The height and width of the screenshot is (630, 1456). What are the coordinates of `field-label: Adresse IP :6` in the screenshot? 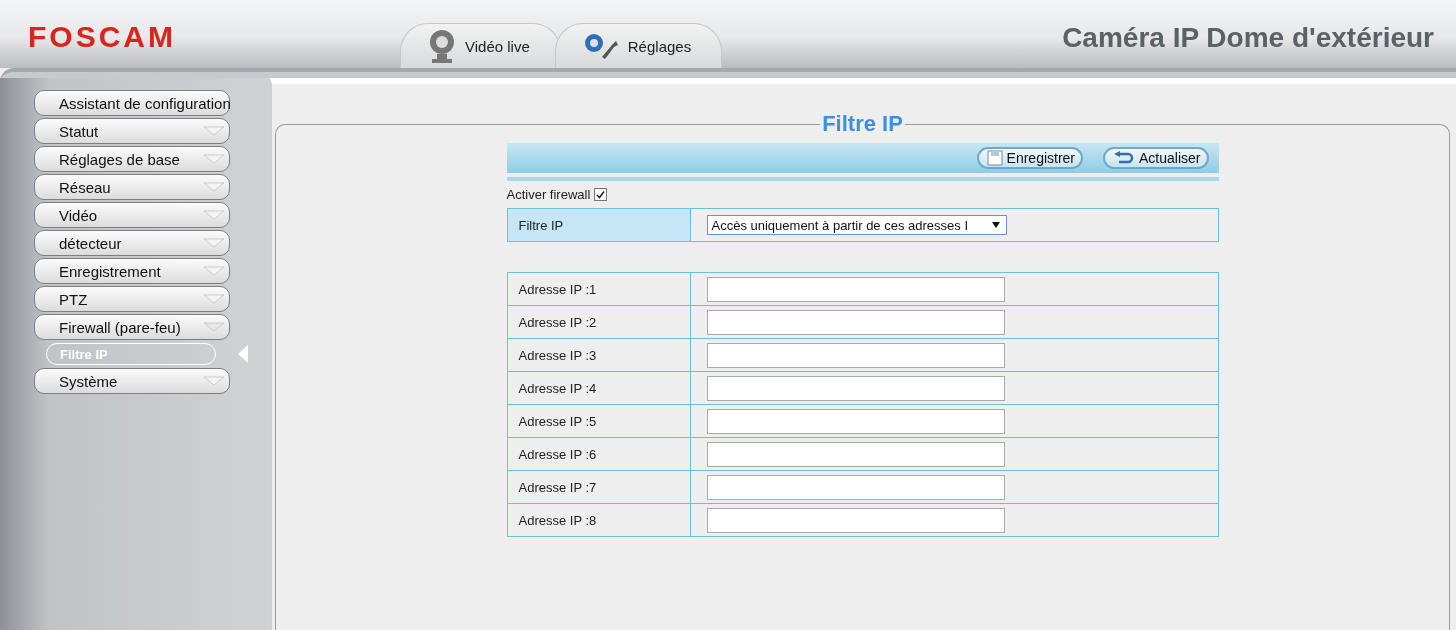 It's located at (599, 454).